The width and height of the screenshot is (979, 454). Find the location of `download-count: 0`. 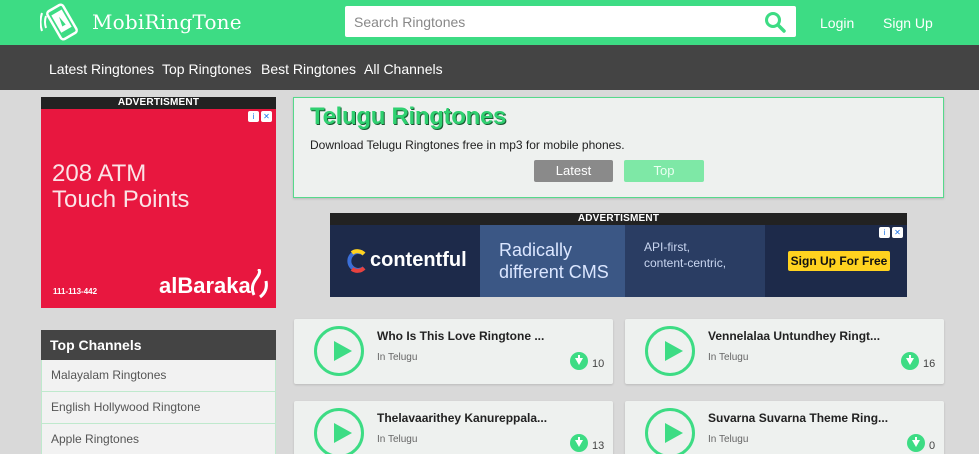

download-count: 0 is located at coordinates (932, 446).